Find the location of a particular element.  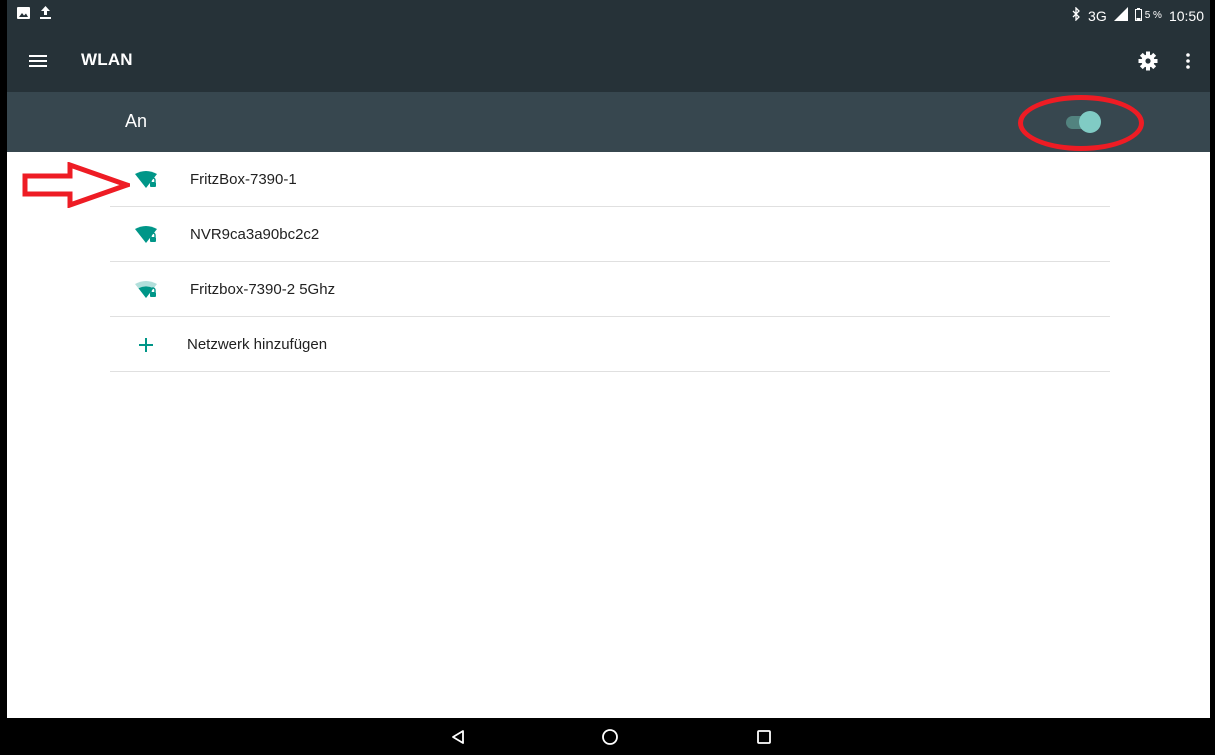

wlan-switch-bar: An is located at coordinates (608, 122).